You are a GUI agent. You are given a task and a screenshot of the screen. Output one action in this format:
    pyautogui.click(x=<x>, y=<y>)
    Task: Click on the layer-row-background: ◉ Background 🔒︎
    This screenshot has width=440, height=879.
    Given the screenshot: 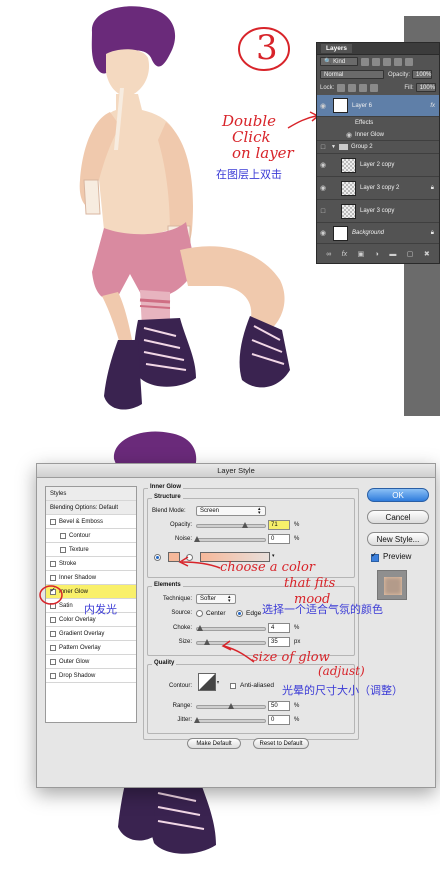 What is the action you would take?
    pyautogui.click(x=378, y=233)
    